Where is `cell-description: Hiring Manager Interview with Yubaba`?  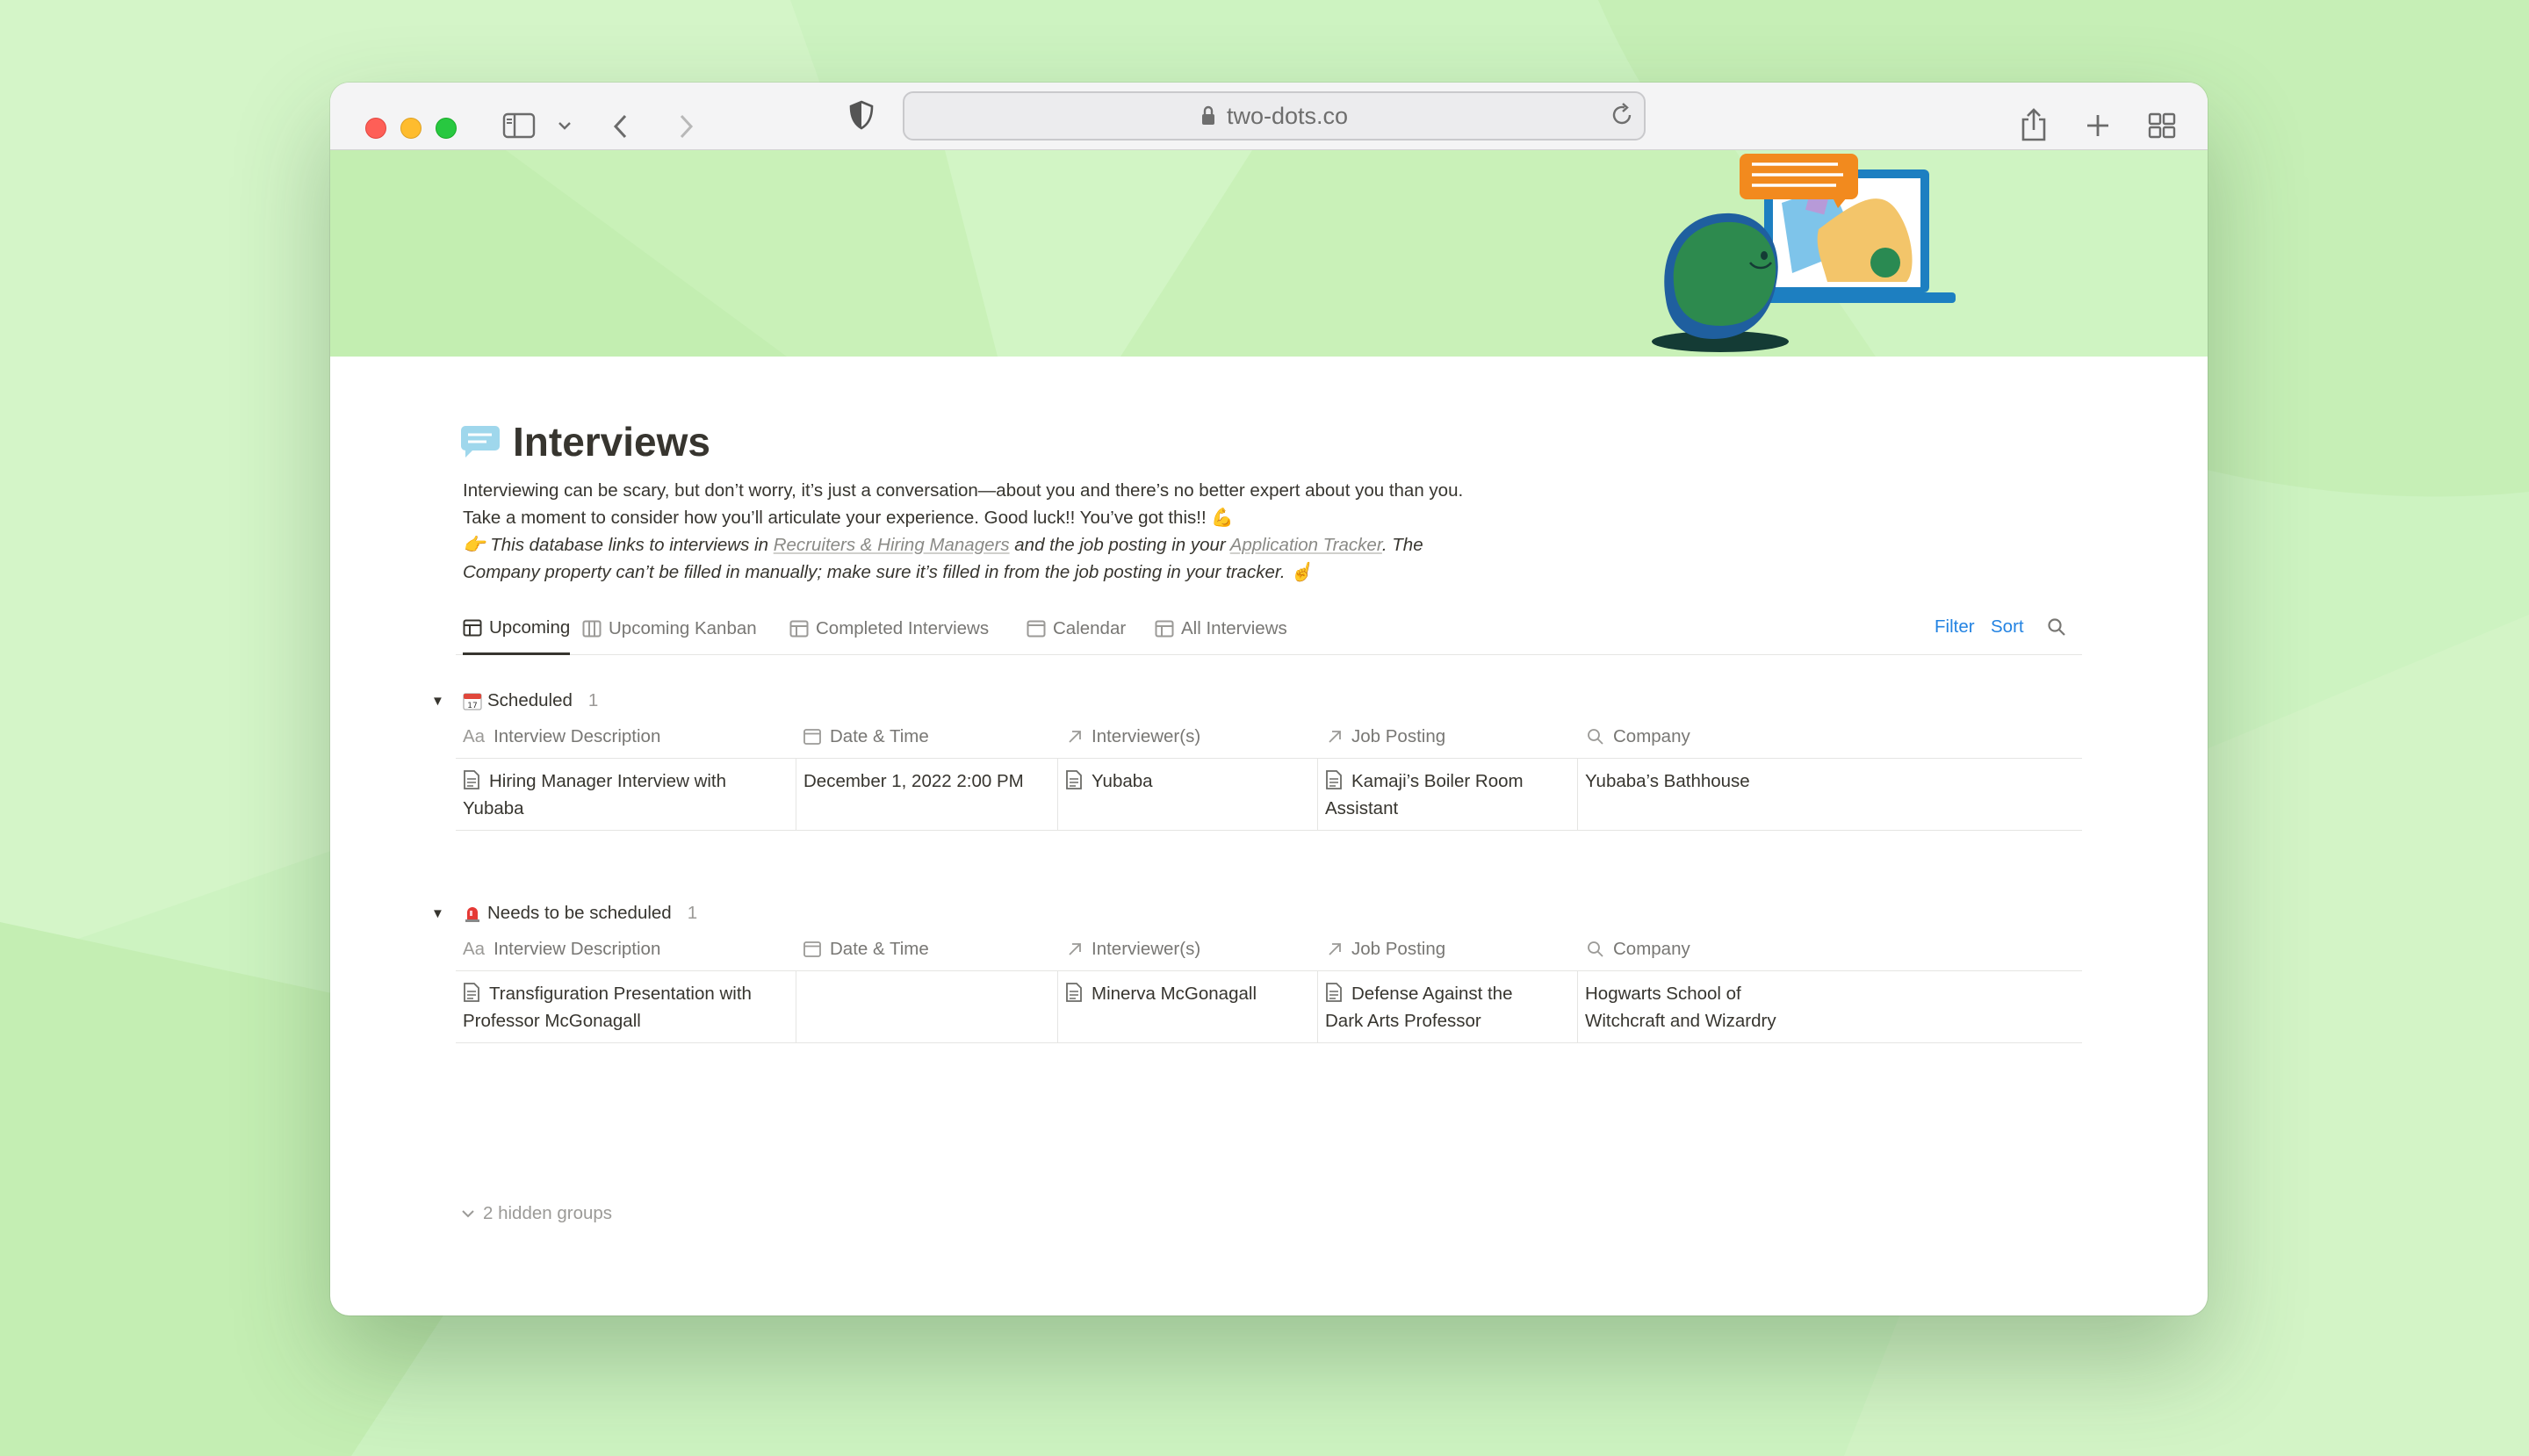
cell-description: Hiring Manager Interview with Yubaba is located at coordinates (626, 795).